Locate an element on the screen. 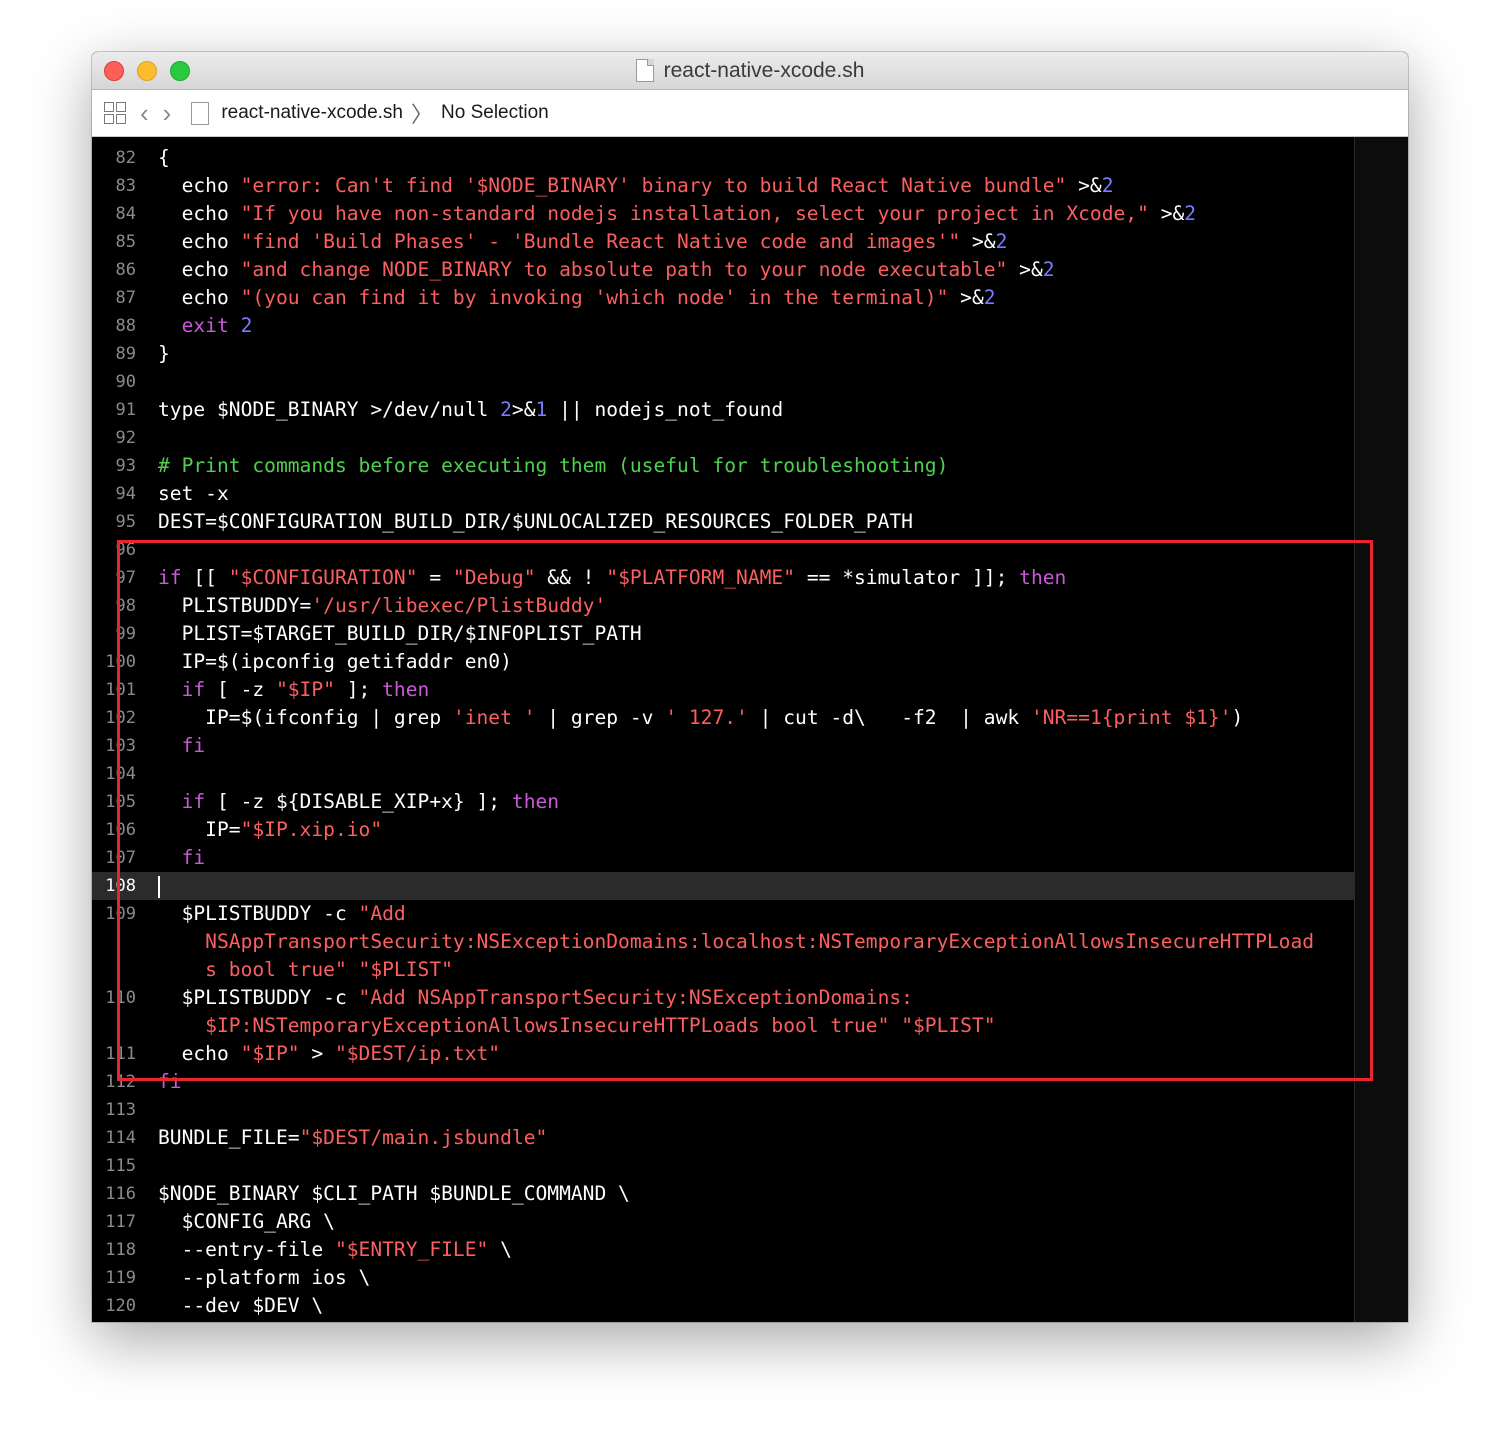  code-line: 111 echo "$IP" > "$DEST/ip.txt" is located at coordinates (723, 1054).